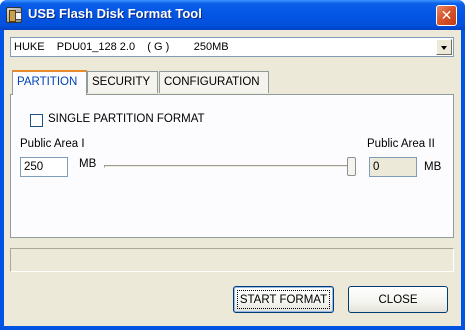 This screenshot has width=465, height=330. What do you see at coordinates (446, 15) in the screenshot?
I see `window-close-button: ✕` at bounding box center [446, 15].